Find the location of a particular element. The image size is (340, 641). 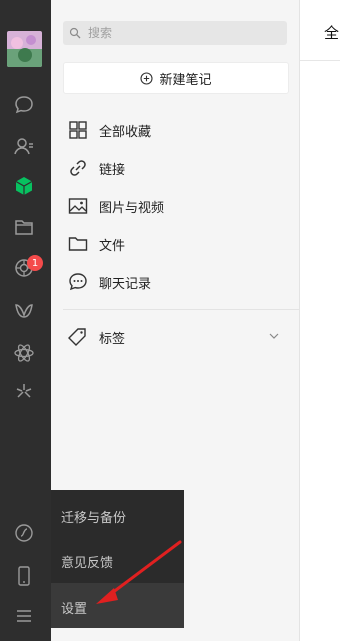

search-discover-icon is located at coordinates (24, 353).